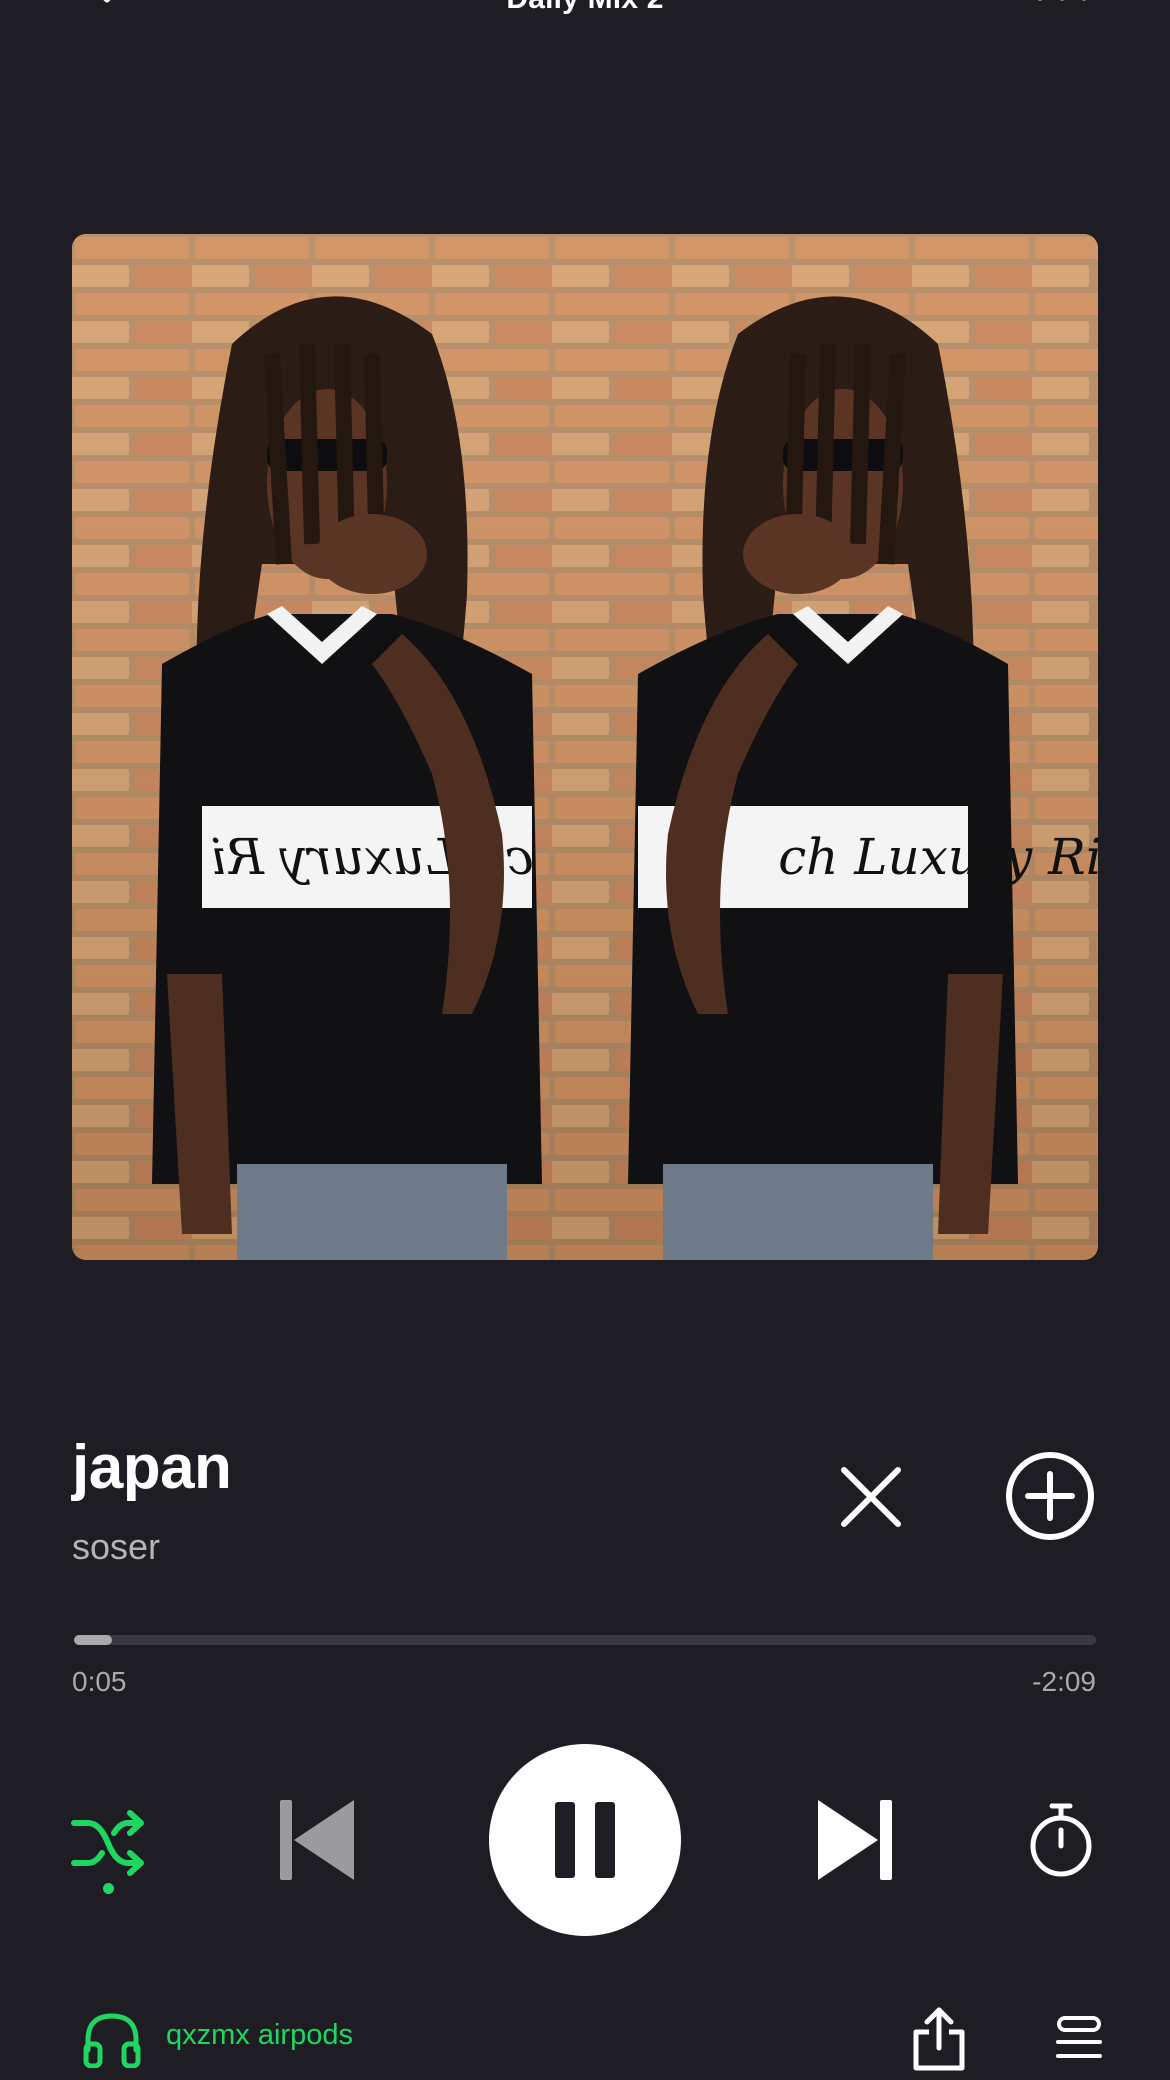  I want to click on close-icon, so click(871, 1497).